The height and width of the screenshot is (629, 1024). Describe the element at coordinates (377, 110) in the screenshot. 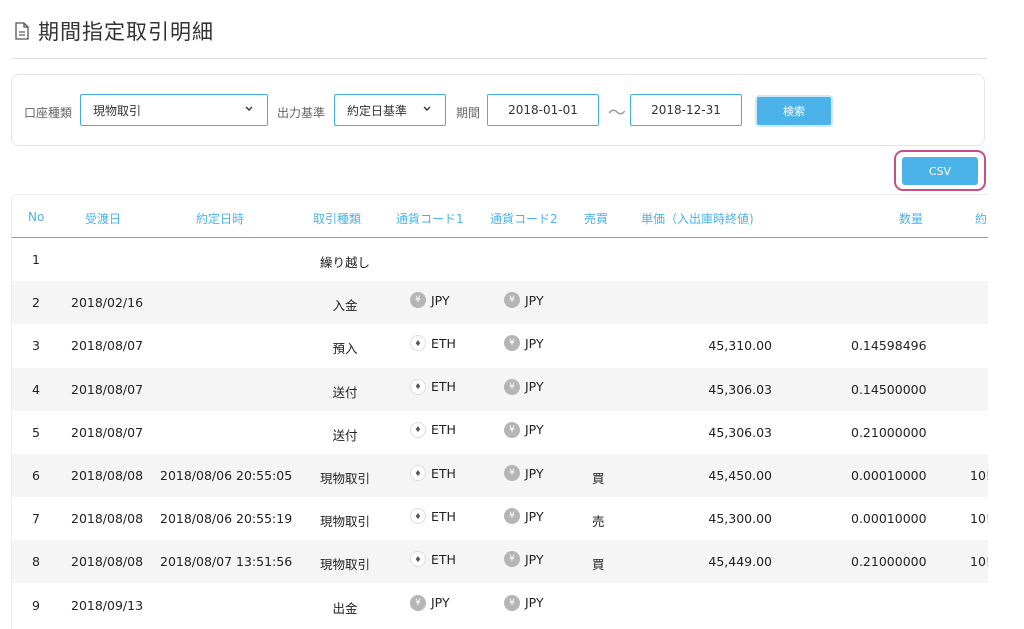

I see `output-basis-value: 約定日基準` at that location.